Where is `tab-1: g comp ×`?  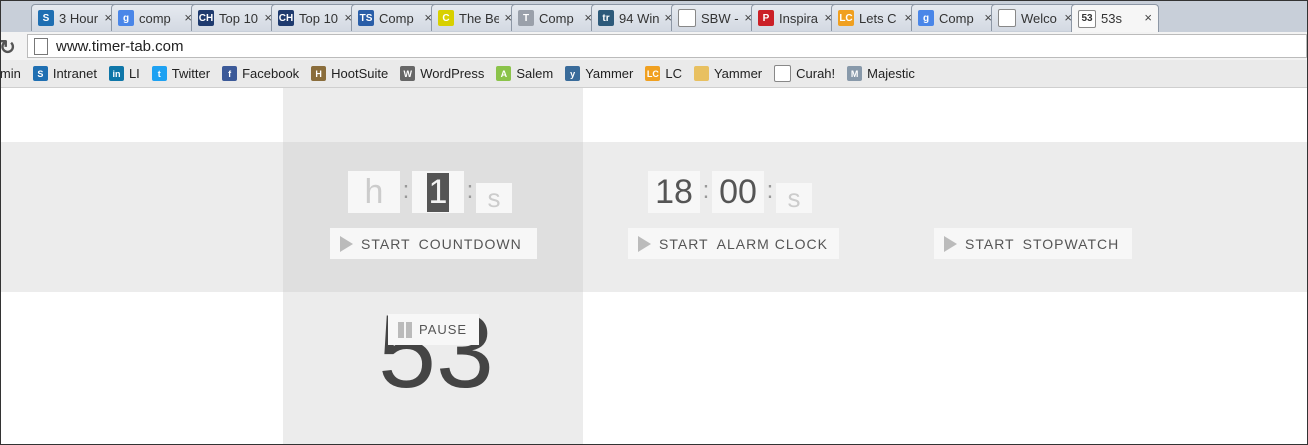 tab-1: g comp × is located at coordinates (155, 17).